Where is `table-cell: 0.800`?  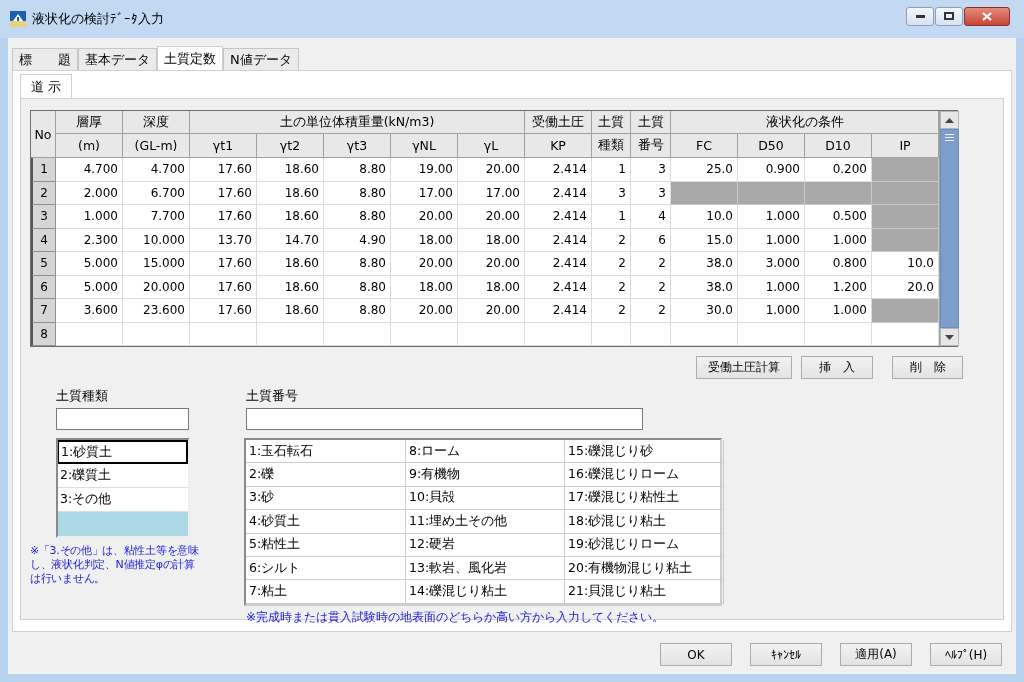 table-cell: 0.800 is located at coordinates (838, 264).